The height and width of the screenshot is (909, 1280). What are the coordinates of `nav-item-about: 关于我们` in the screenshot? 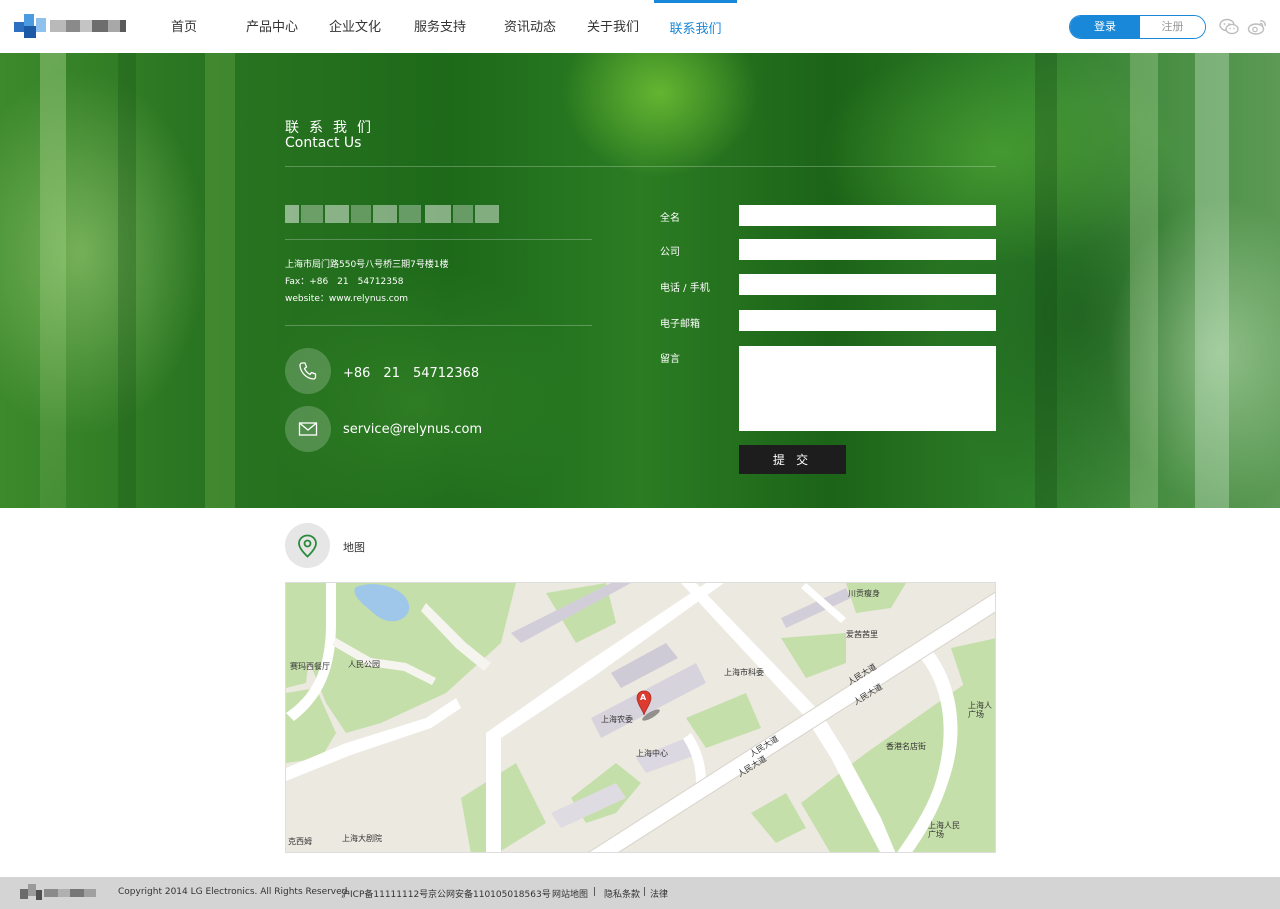 It's located at (613, 26).